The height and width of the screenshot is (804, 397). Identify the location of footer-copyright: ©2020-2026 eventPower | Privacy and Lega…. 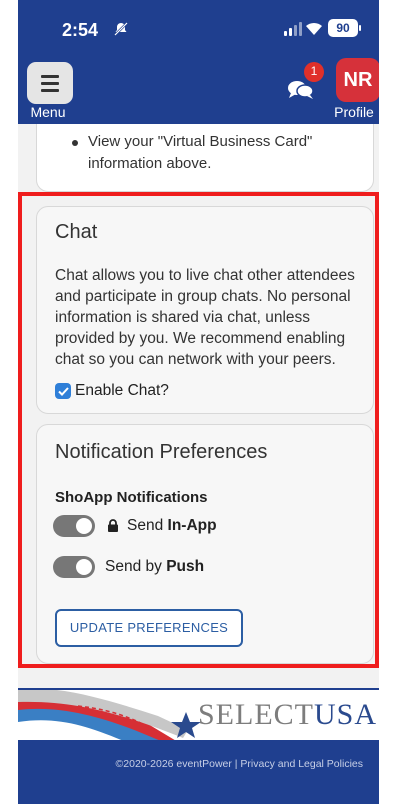
(198, 764).